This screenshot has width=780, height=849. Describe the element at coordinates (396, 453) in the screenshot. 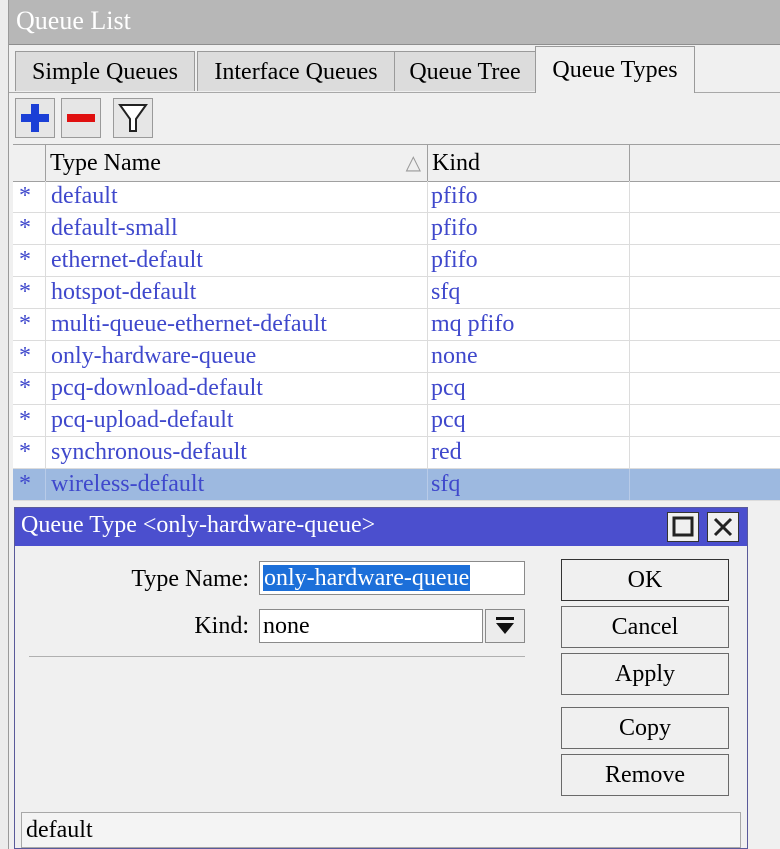

I see `table-row: * synchronous-default red` at that location.